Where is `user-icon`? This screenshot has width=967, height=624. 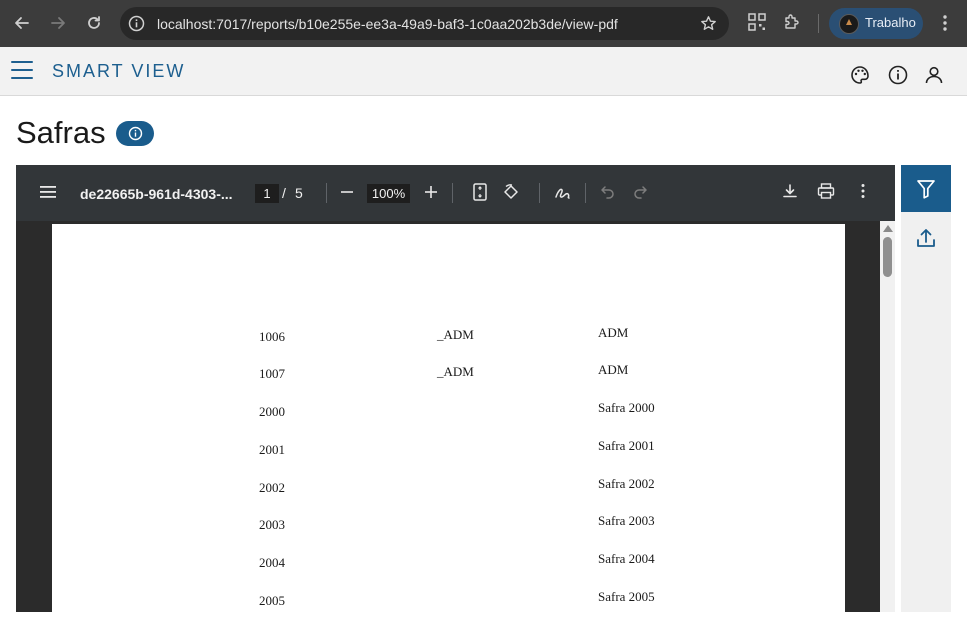
user-icon is located at coordinates (934, 75).